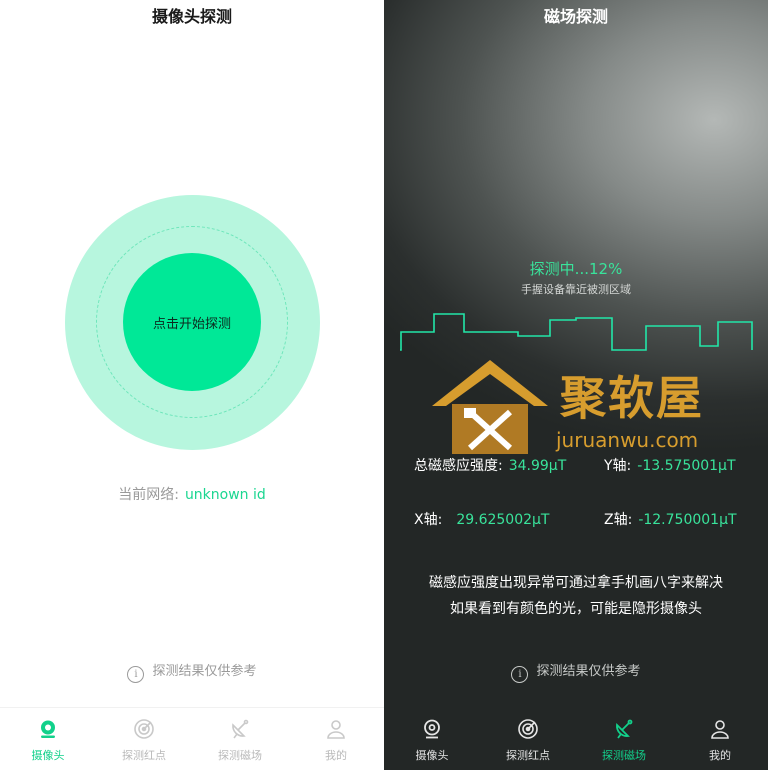 Image resolution: width=768 pixels, height=770 pixels. What do you see at coordinates (618, 466) in the screenshot?
I see `reading-y-label: Y轴:` at bounding box center [618, 466].